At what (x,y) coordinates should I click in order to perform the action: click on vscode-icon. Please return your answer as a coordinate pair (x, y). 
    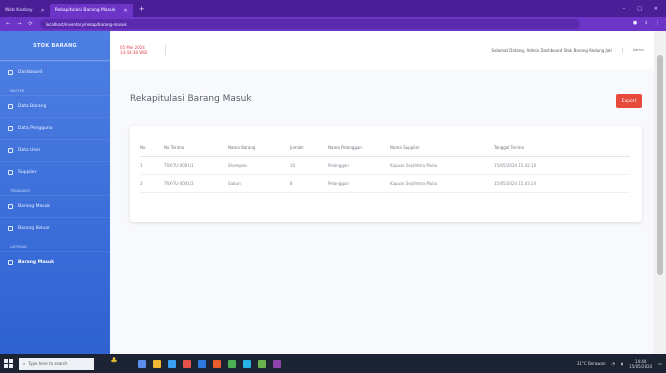
    Looking at the image, I should click on (202, 363).